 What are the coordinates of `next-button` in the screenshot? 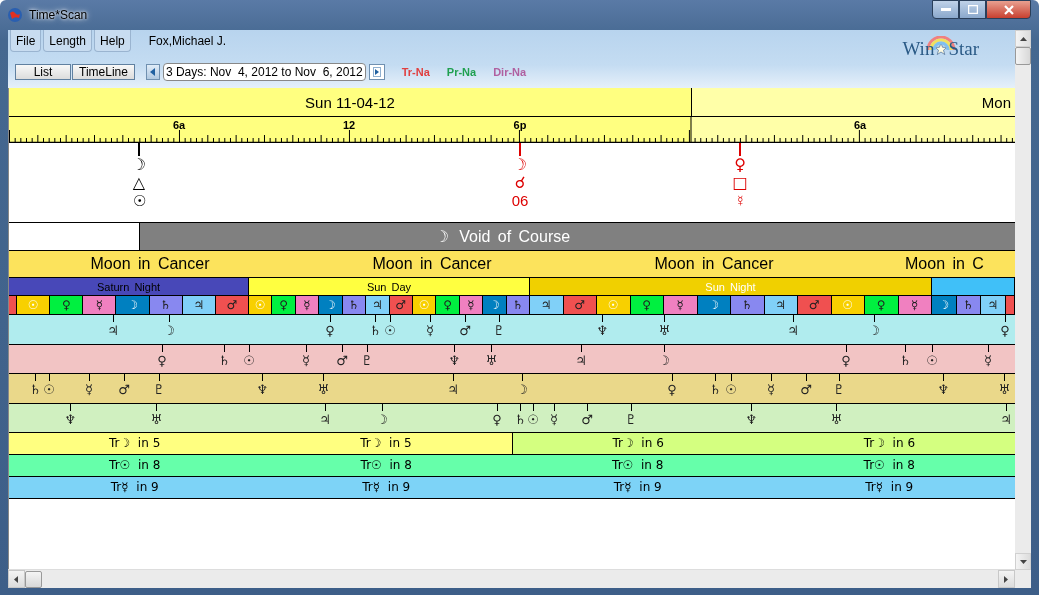 It's located at (376, 72).